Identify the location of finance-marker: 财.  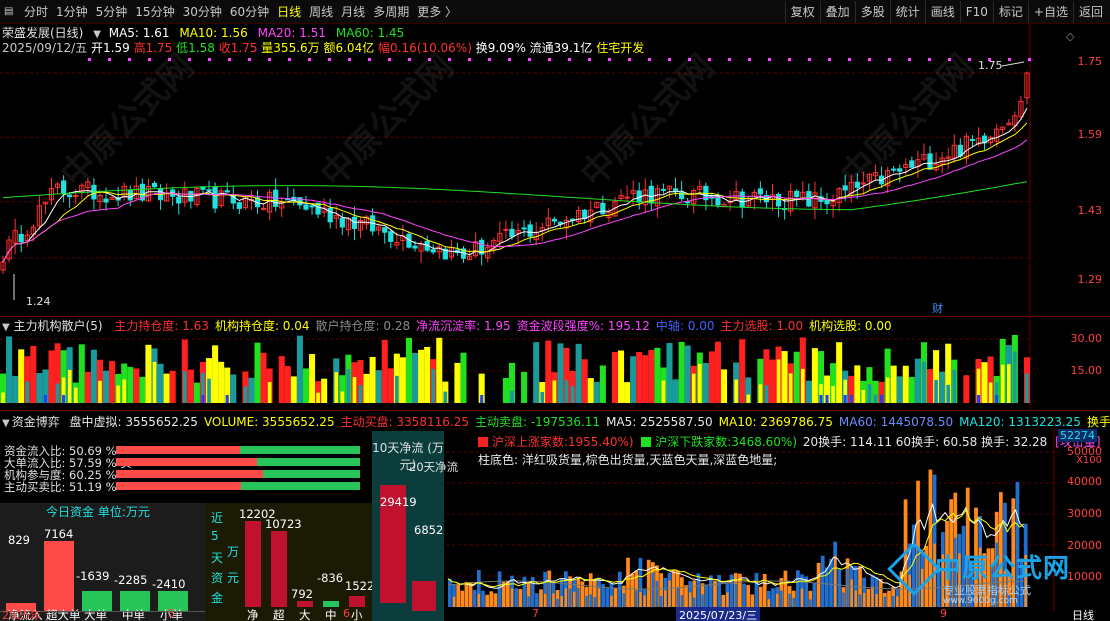
(937, 308).